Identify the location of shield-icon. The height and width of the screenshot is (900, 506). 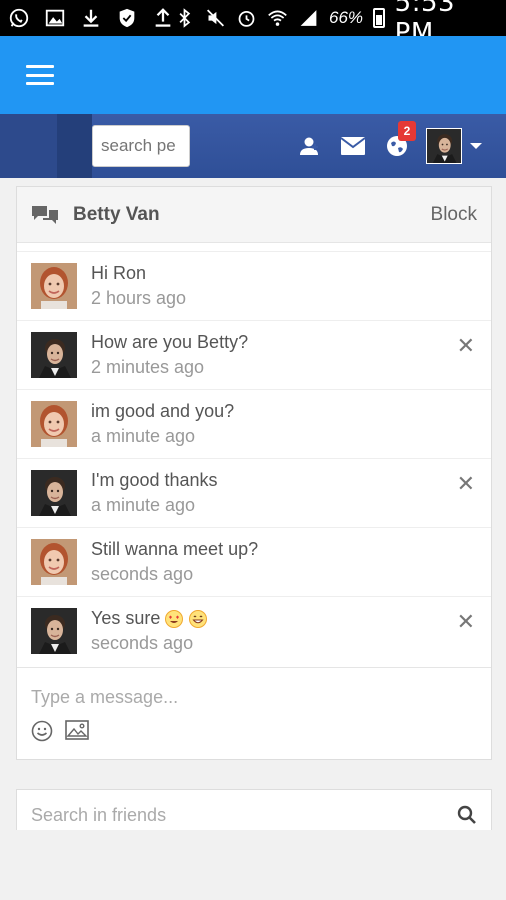
(127, 18).